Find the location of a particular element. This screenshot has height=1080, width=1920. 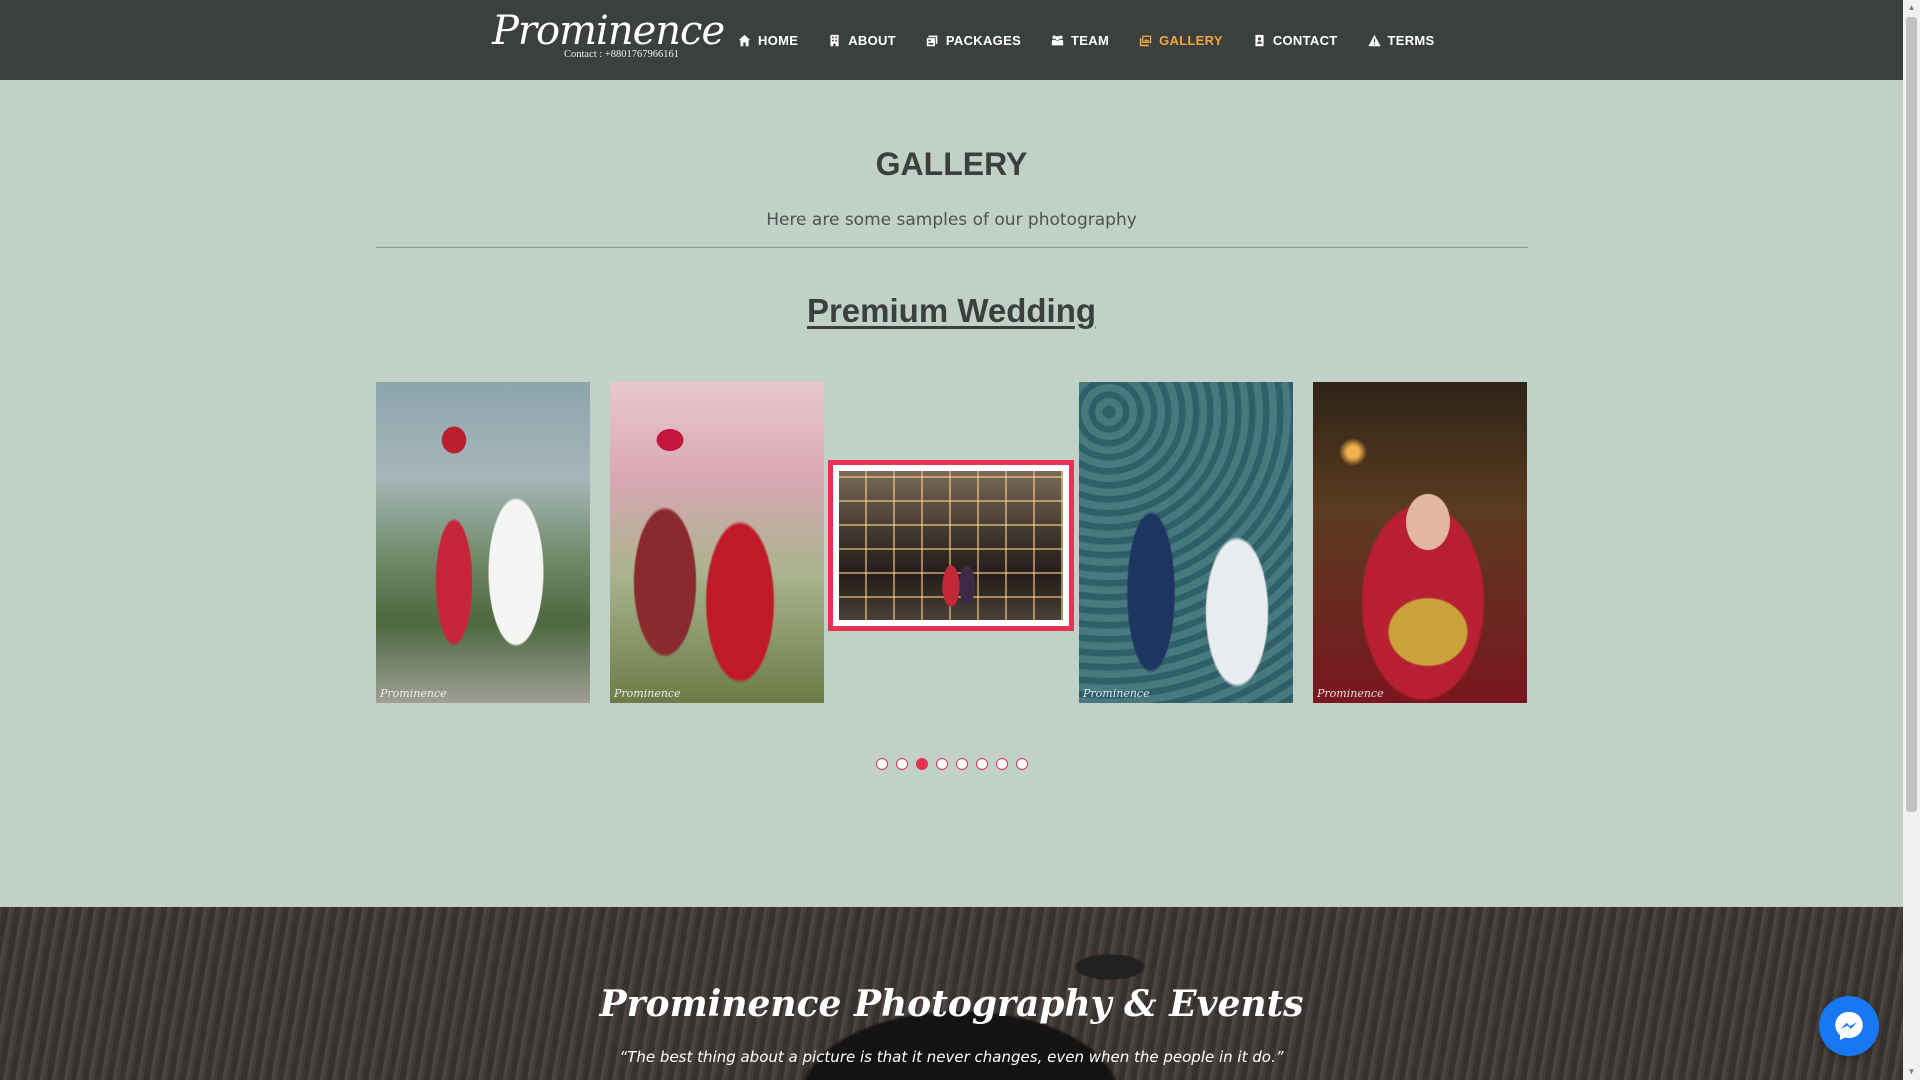

nav-about: ABOUT is located at coordinates (862, 40).